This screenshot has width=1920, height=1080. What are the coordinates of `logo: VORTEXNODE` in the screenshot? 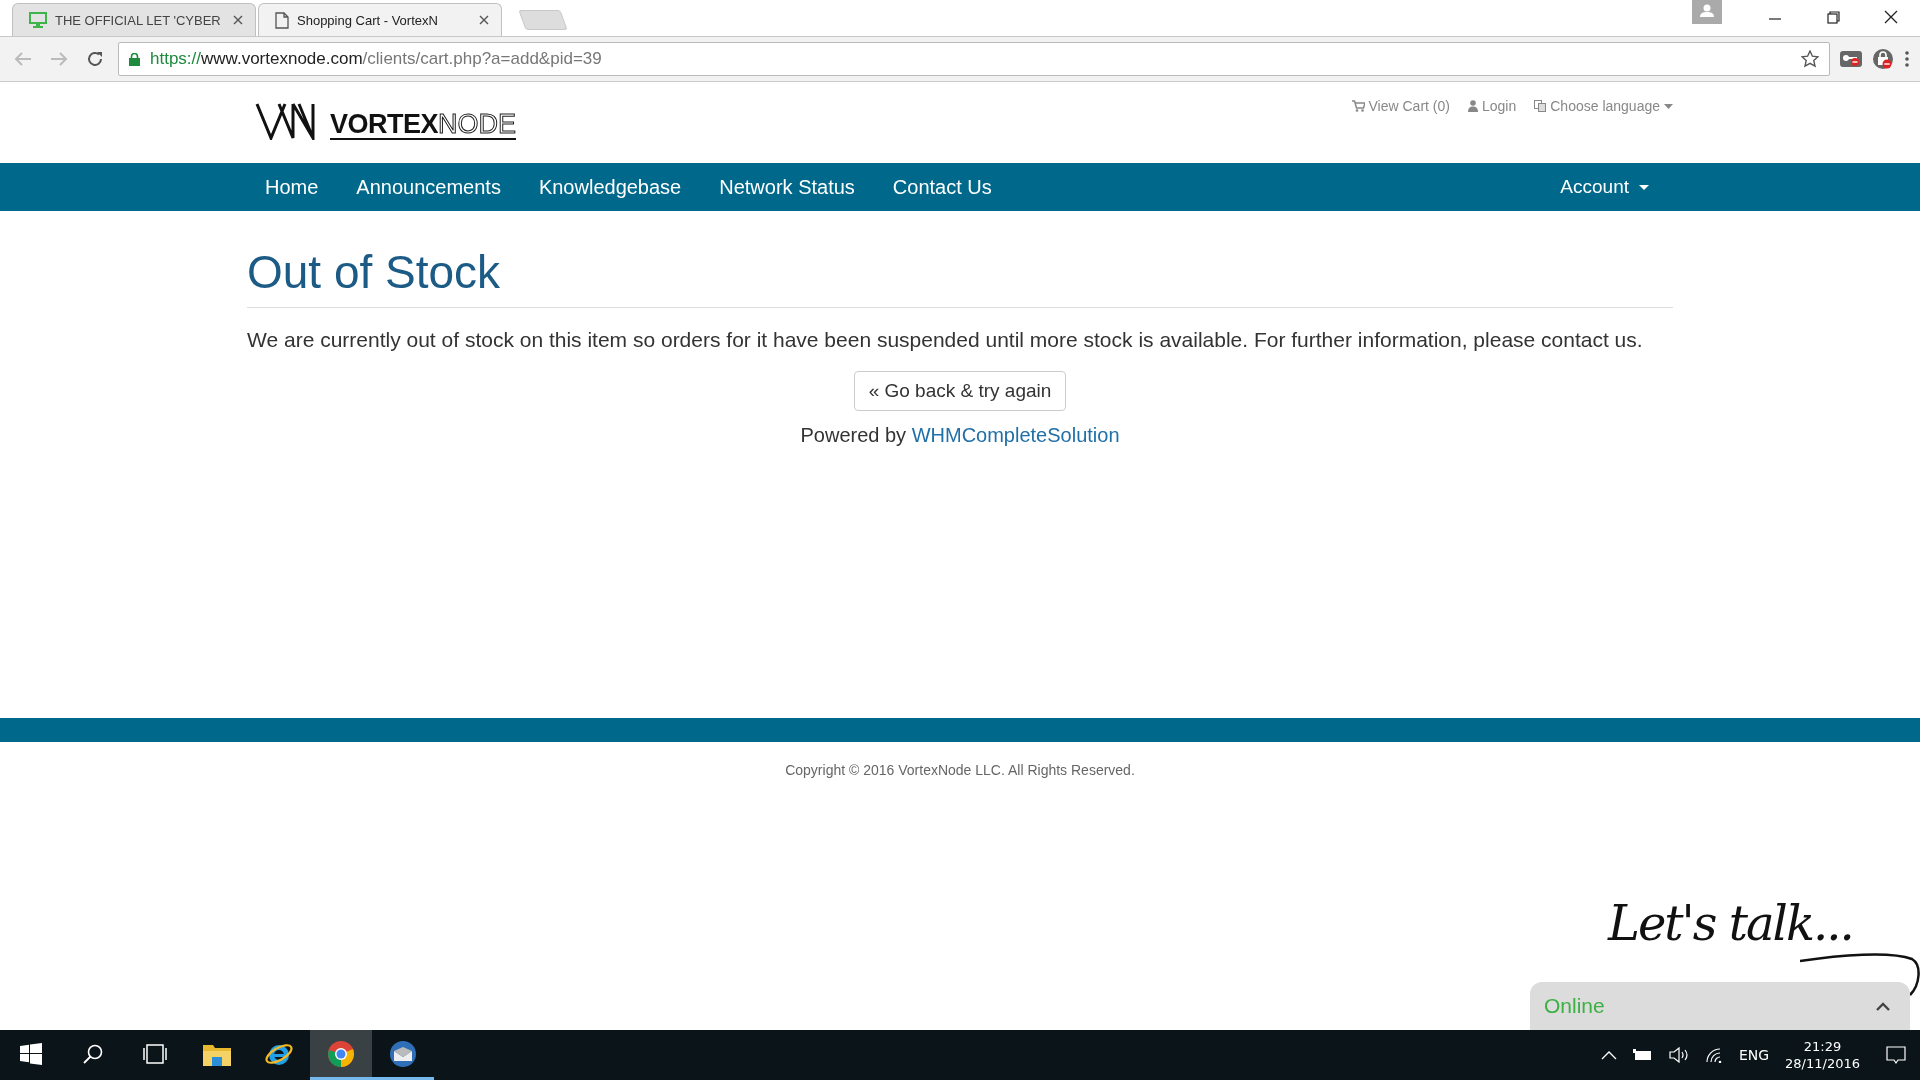 It's located at (386, 120).